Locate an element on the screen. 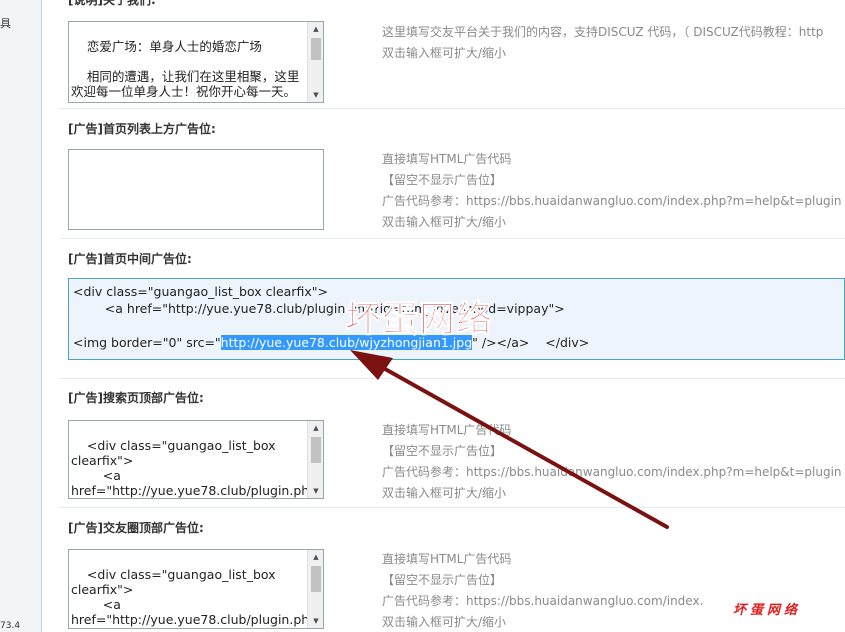  code-line: <div class="guangao_list_box clearfix"> is located at coordinates (200, 291).